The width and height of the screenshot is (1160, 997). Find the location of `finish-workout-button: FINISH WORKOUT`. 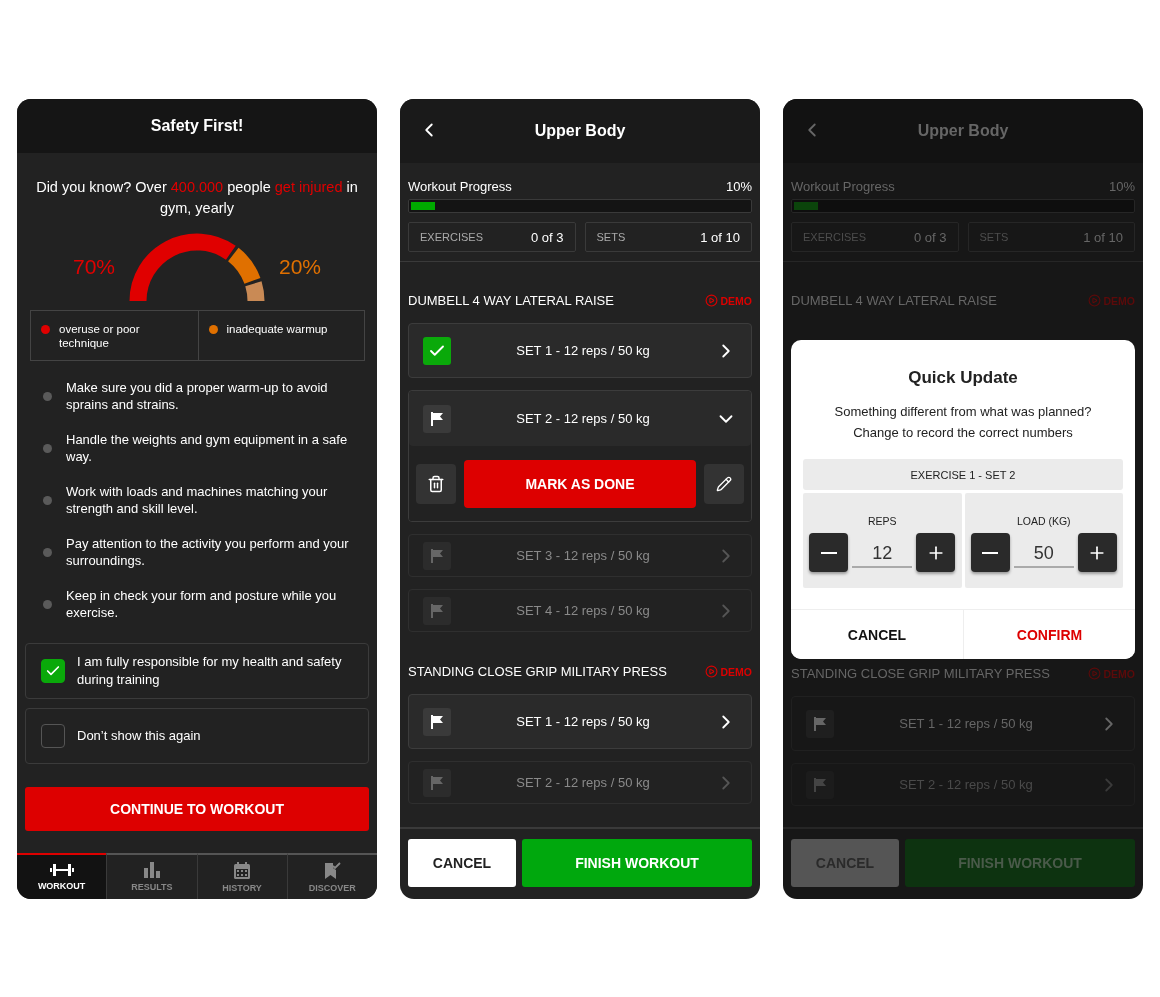

finish-workout-button: FINISH WORKOUT is located at coordinates (637, 863).